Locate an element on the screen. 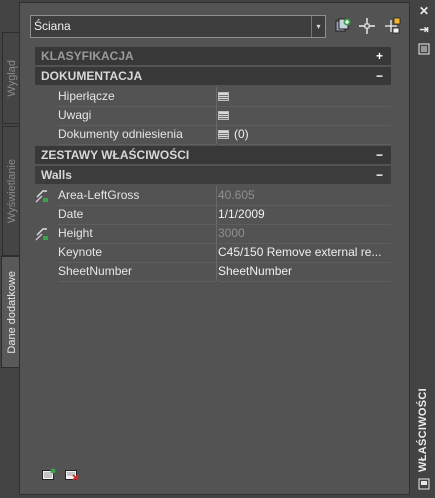 The width and height of the screenshot is (435, 498). chevron-down-icon: ▾ is located at coordinates (318, 26).